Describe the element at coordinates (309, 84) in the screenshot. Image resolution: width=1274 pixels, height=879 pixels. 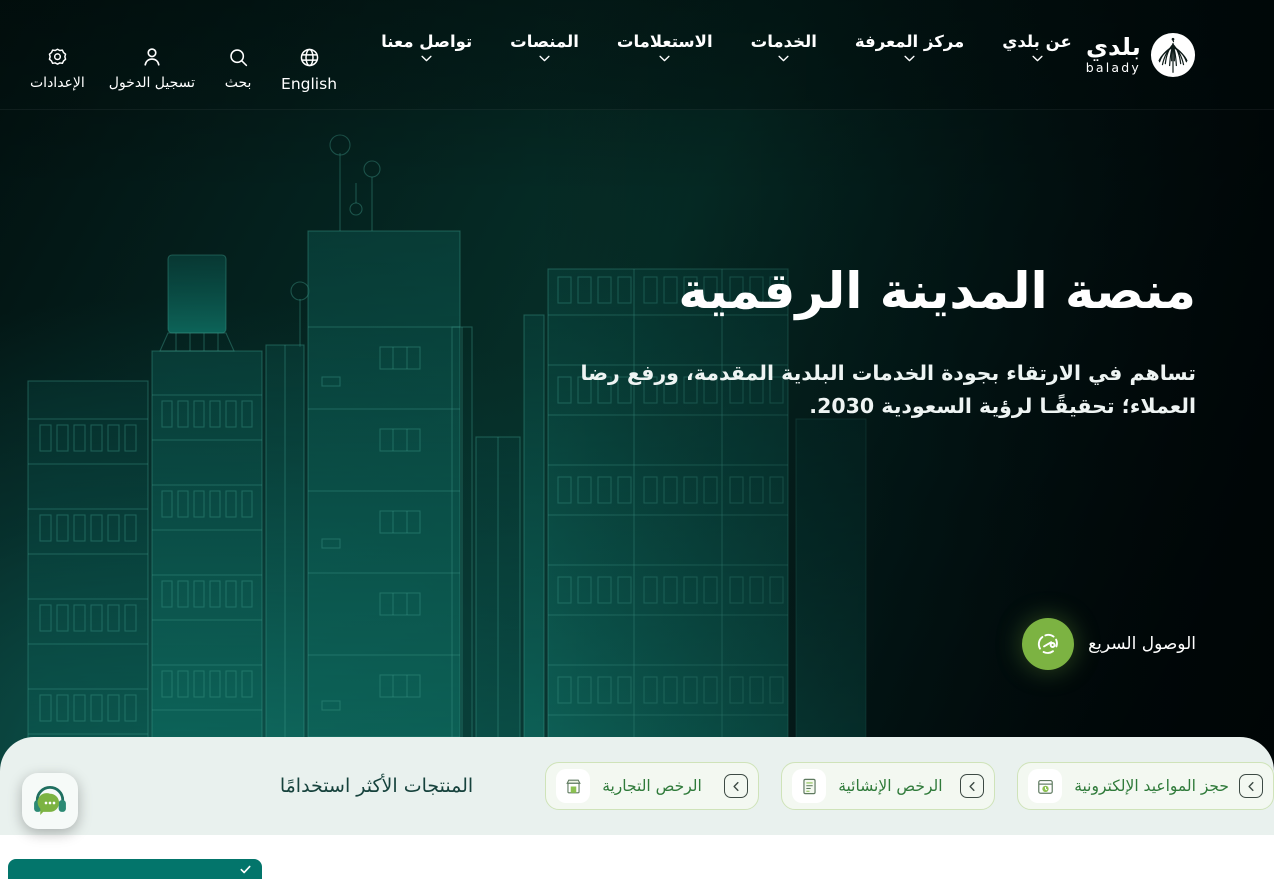
I see `language-label: English` at that location.